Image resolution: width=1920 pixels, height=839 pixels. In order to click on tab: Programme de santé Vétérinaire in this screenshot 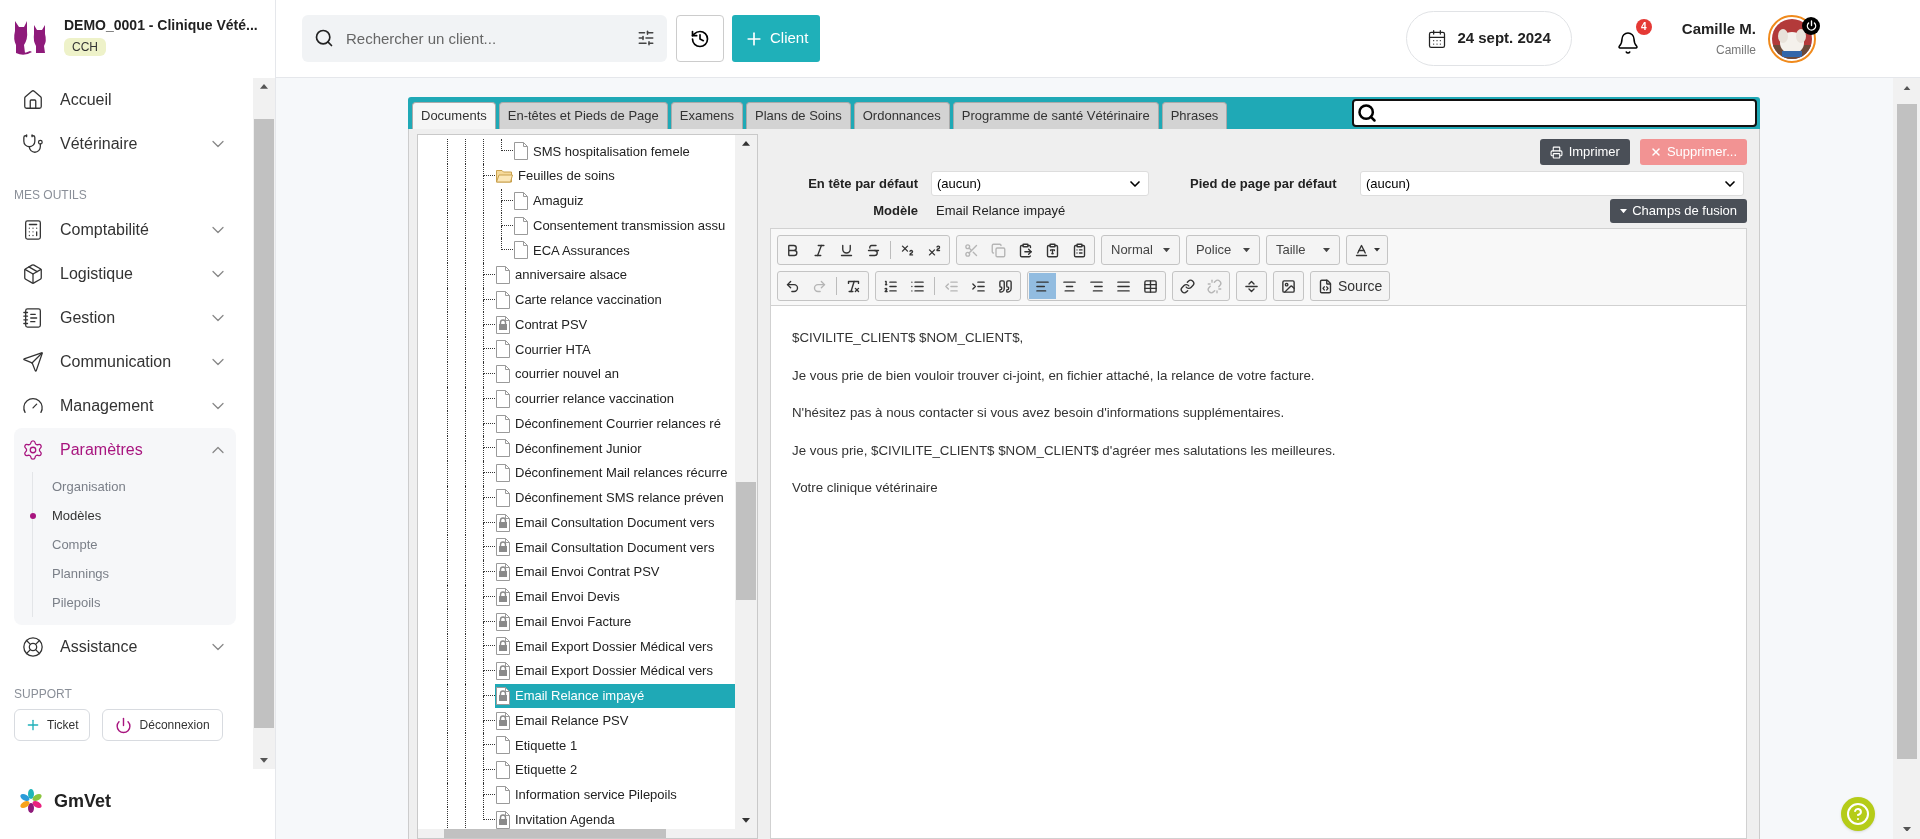, I will do `click(1055, 115)`.